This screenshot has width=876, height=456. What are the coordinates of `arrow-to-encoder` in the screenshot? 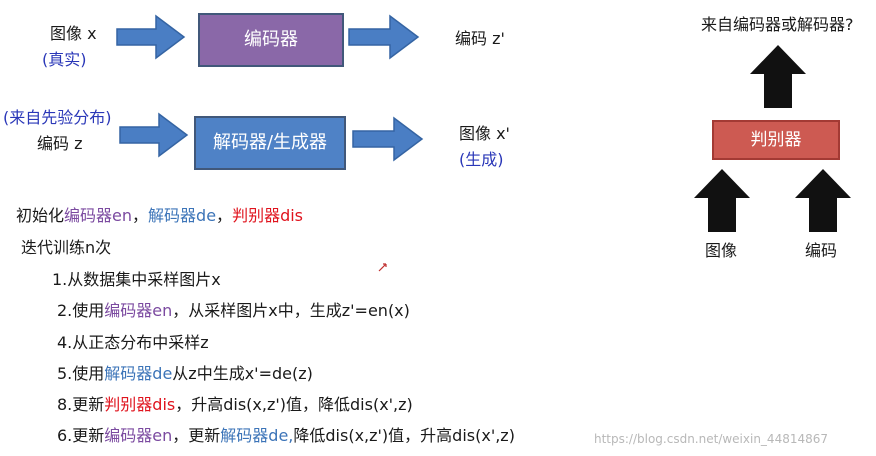 It's located at (151, 37).